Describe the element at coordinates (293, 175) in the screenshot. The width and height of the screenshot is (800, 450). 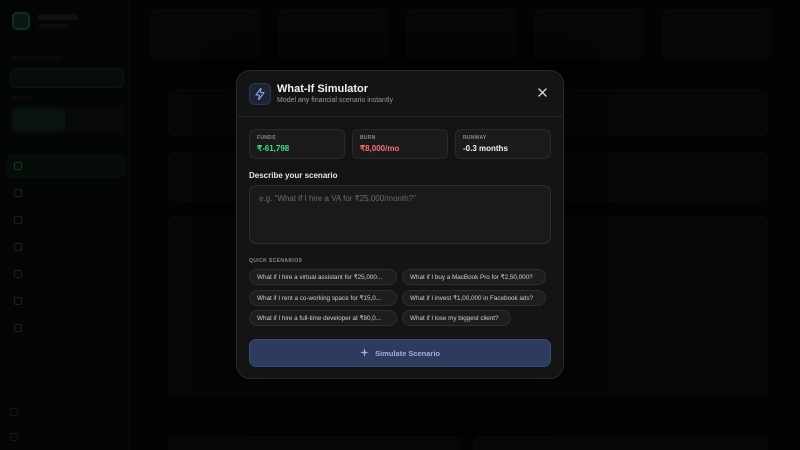
I see `scenario-input-label: Describe your scenario` at that location.